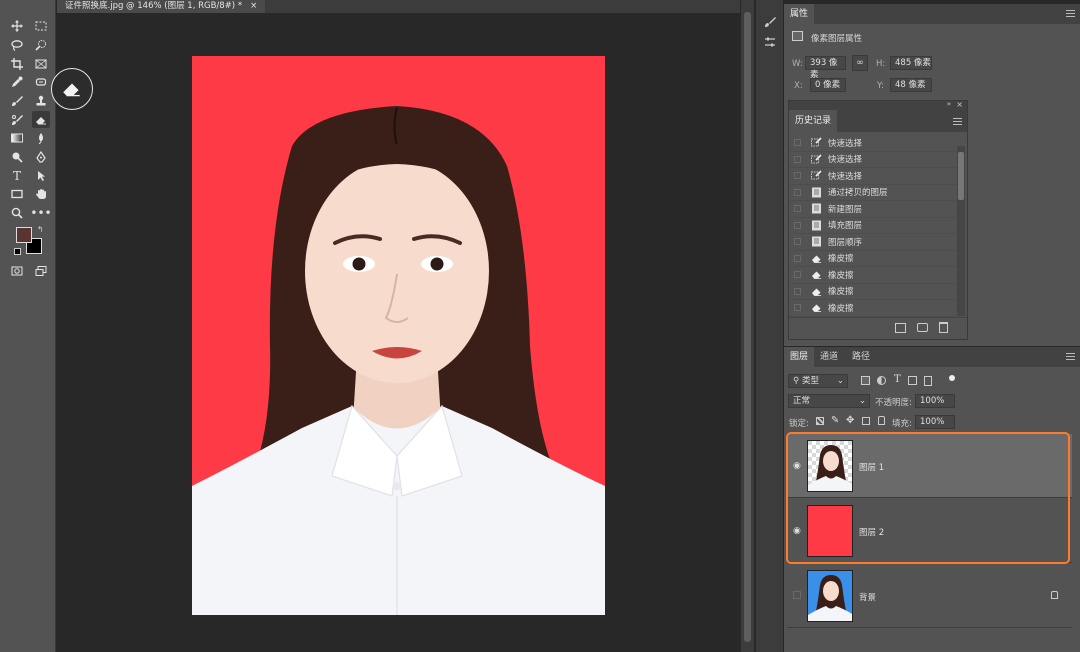  Describe the element at coordinates (17, 251) in the screenshot. I see `reset-colors-icon` at that location.